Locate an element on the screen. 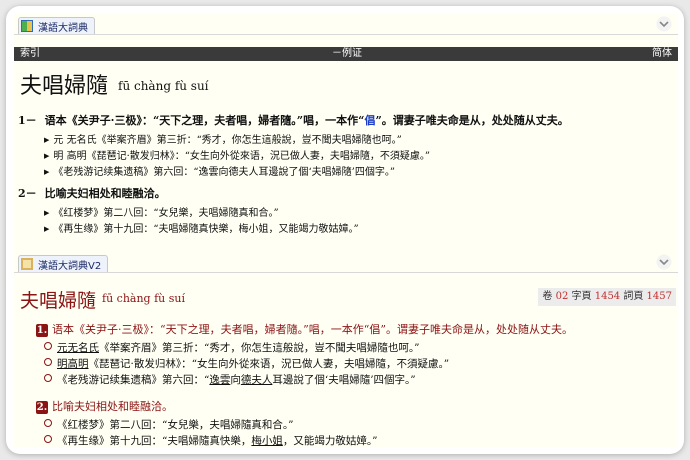  variant-link: 倡 is located at coordinates (369, 120).